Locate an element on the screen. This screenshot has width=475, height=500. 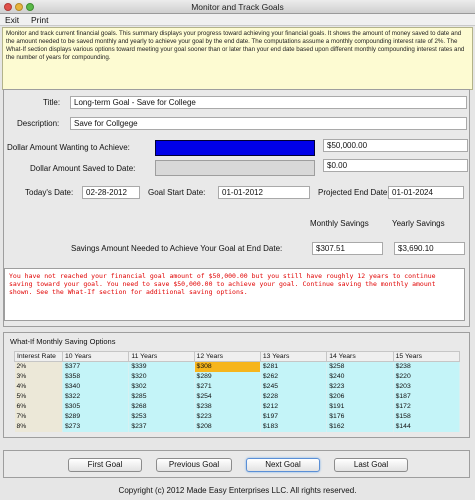
todays-date-field: 02-28-2012 is located at coordinates (111, 192).